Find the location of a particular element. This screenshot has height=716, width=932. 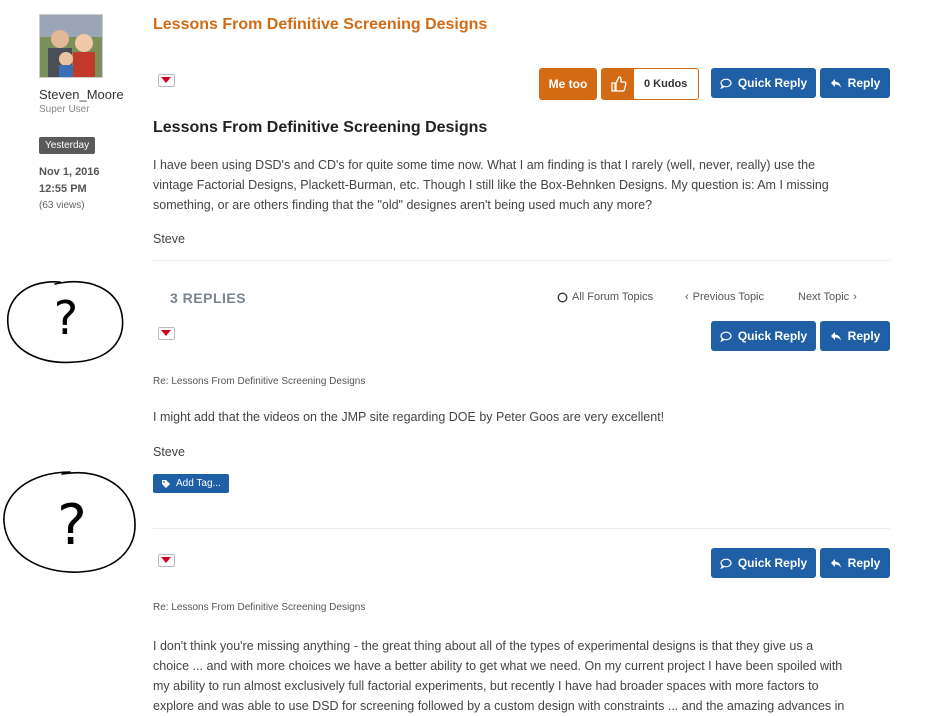

reply-button: Reply is located at coordinates (855, 83).